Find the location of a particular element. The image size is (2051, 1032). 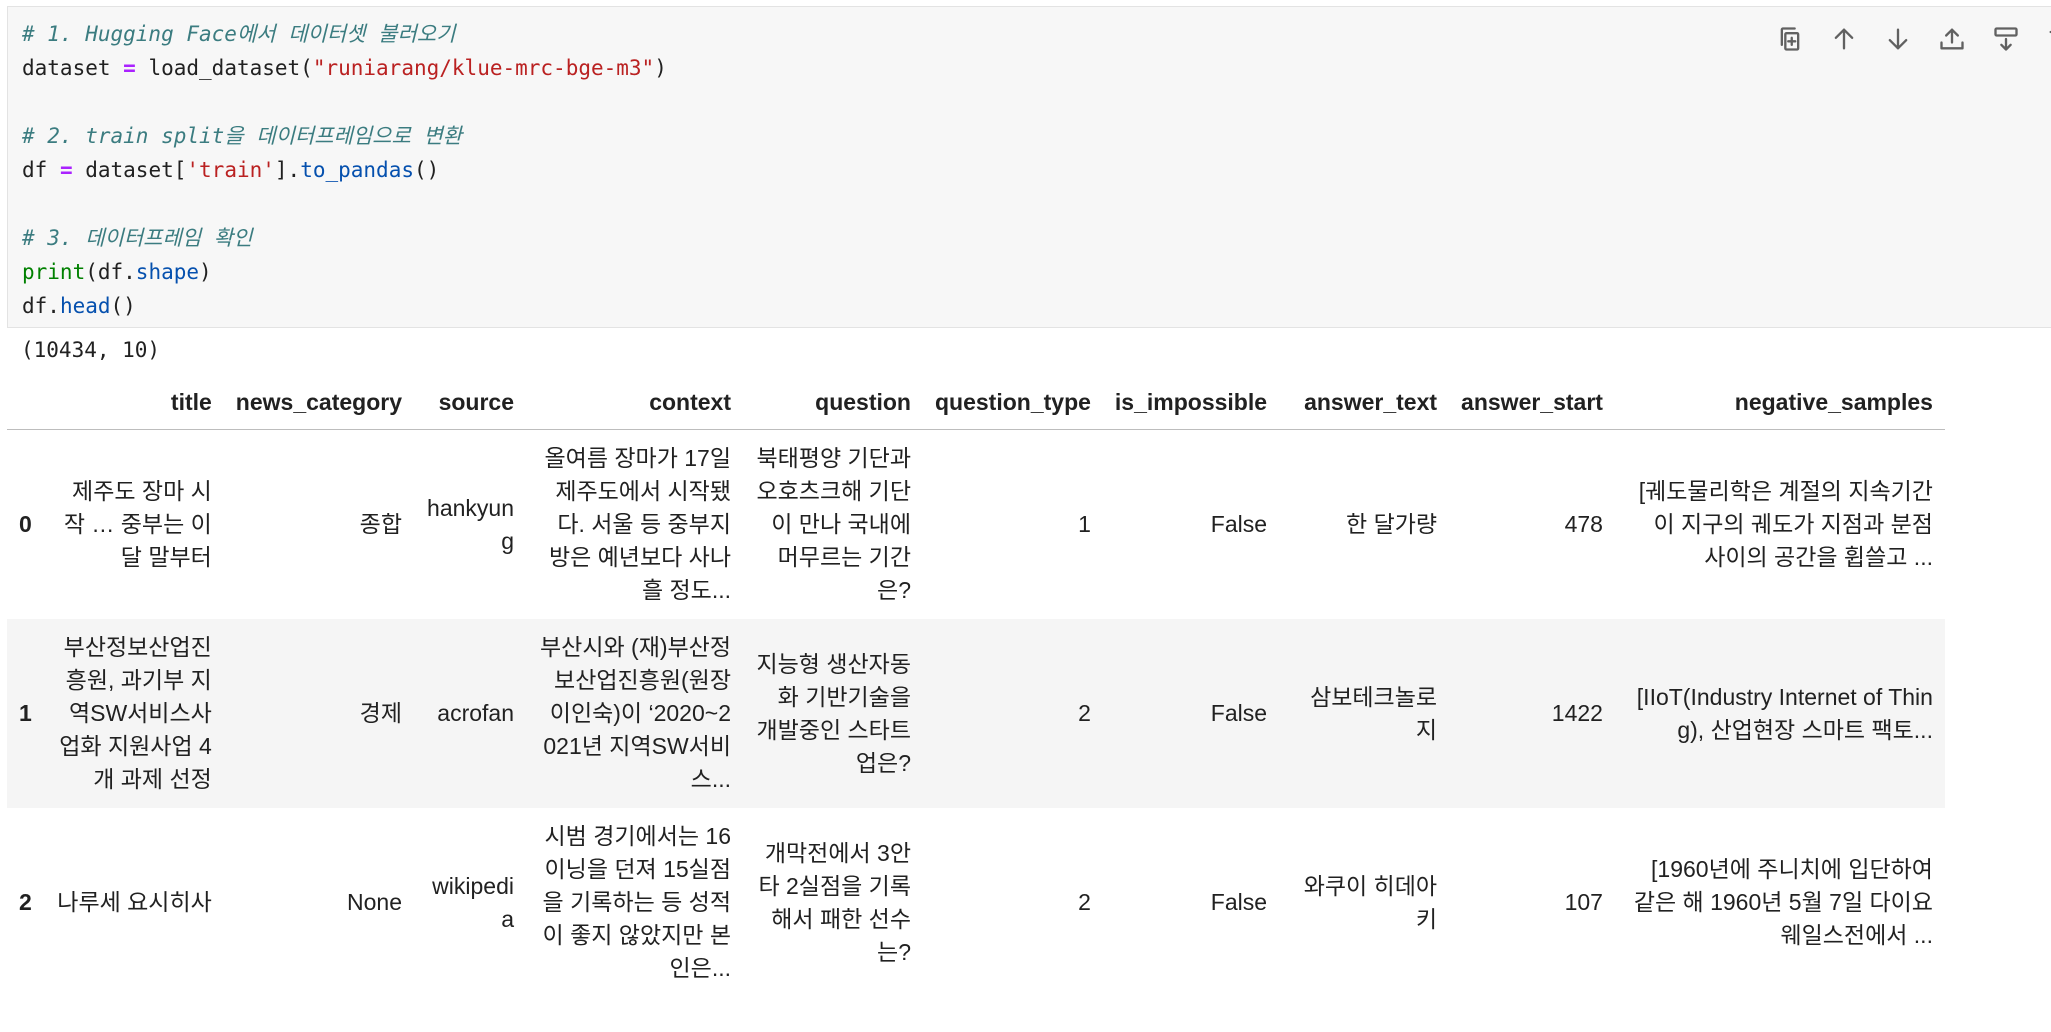

code-token: dataset is located at coordinates (73, 68).